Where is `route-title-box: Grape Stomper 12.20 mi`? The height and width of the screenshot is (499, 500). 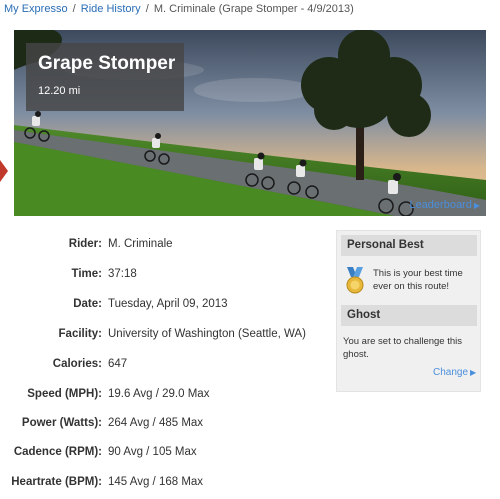 route-title-box: Grape Stomper 12.20 mi is located at coordinates (105, 77).